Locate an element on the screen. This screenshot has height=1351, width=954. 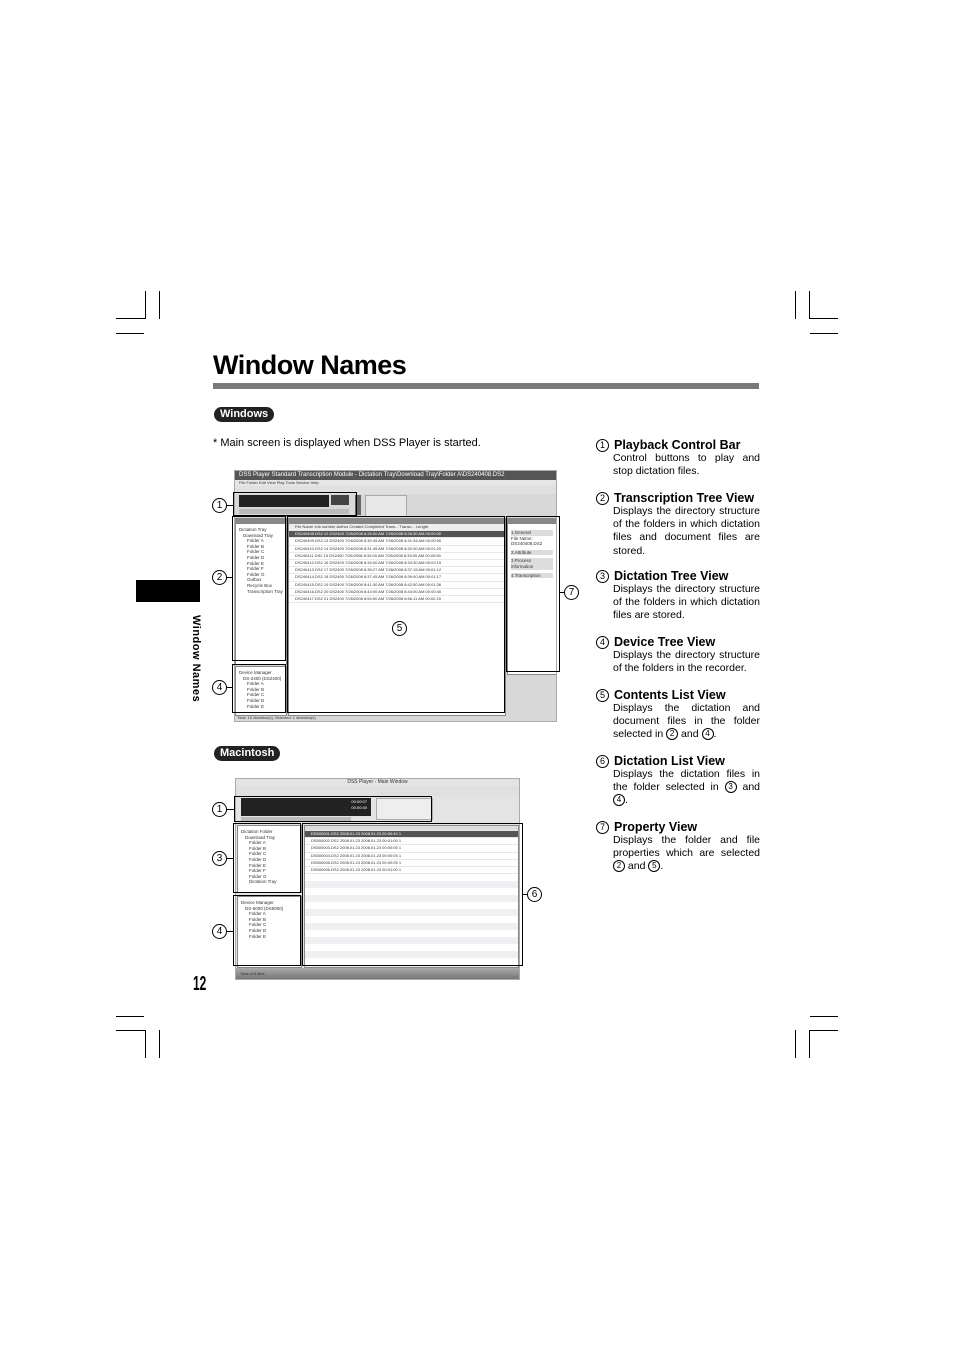
page-title: Window Names is located at coordinates (310, 365).